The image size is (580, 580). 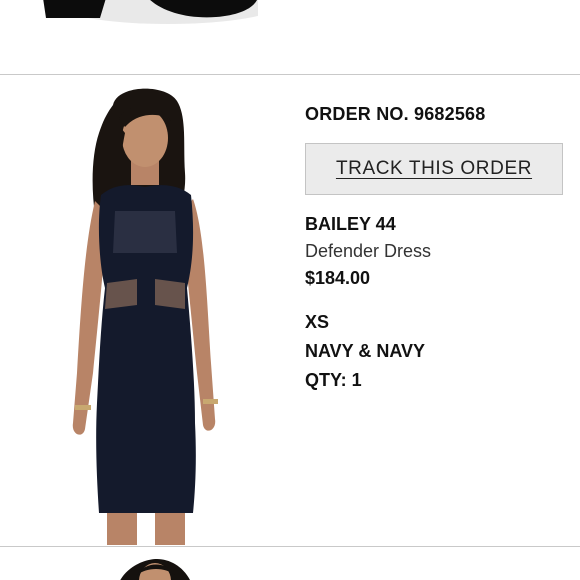 I want to click on product-brand: BAILEY 44, so click(x=350, y=224).